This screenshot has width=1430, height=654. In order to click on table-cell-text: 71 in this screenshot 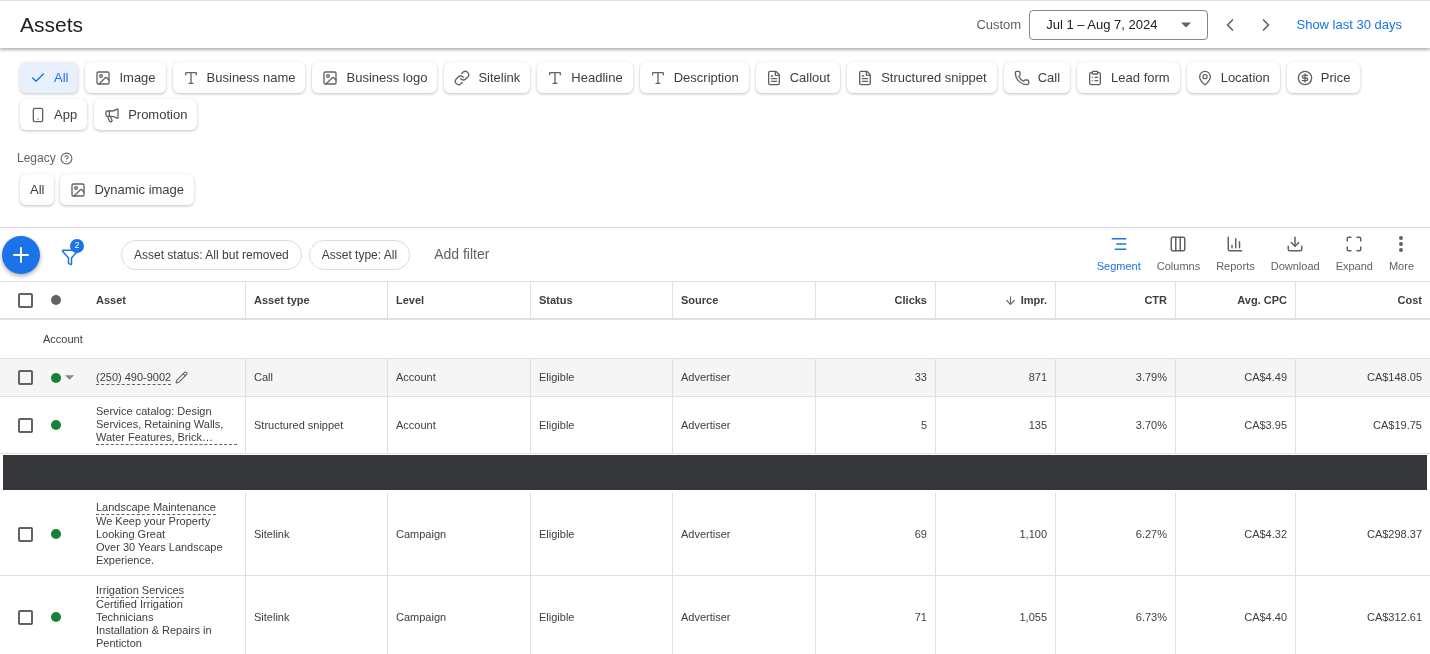, I will do `click(920, 617)`.